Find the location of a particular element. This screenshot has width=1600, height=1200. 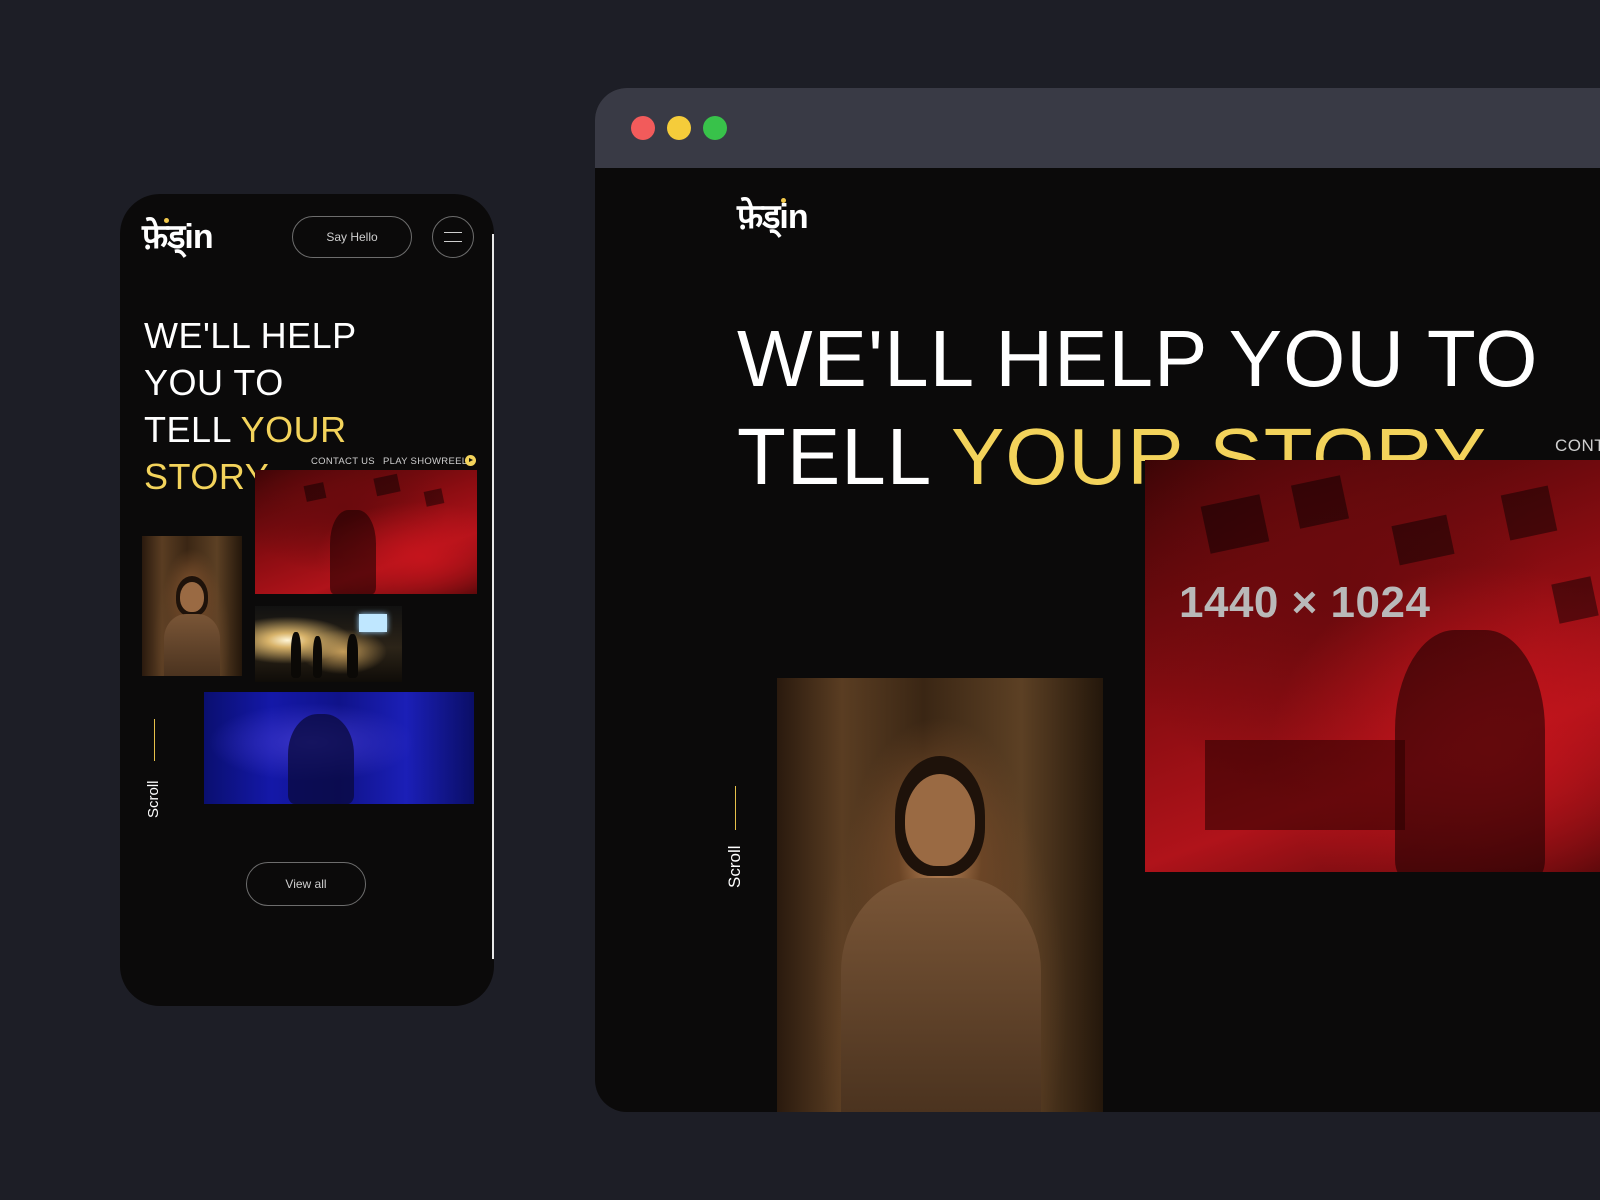

headline-highlight: YOUR is located at coordinates (293, 429).